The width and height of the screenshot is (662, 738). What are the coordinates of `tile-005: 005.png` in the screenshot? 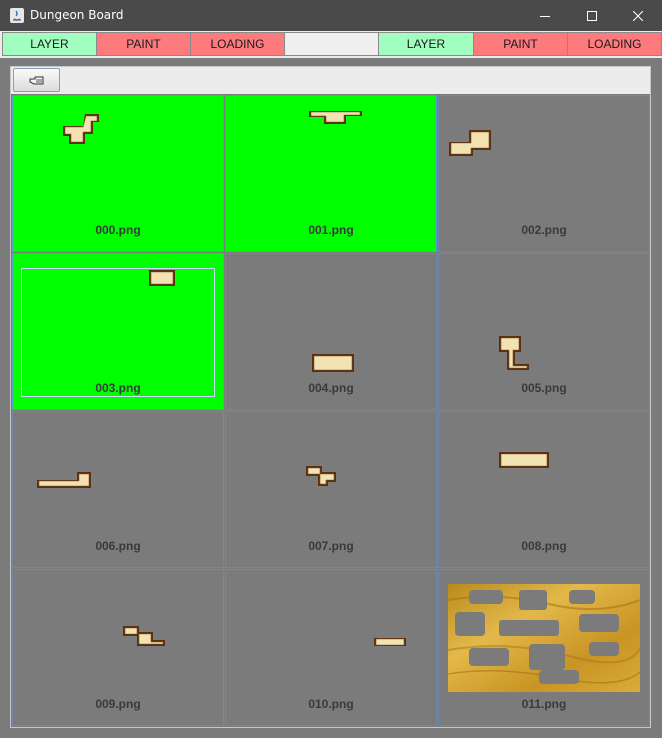 It's located at (544, 331).